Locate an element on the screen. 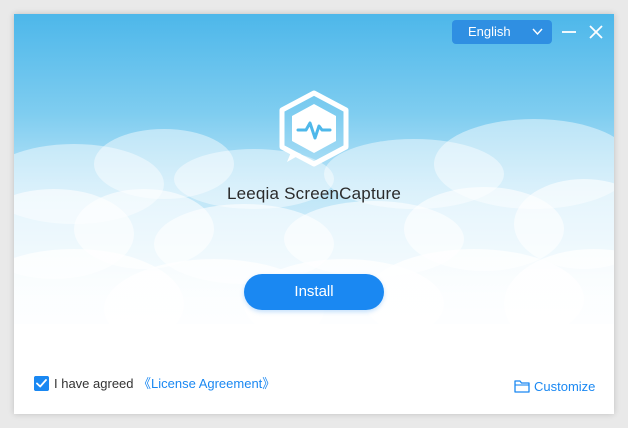 This screenshot has height=428, width=628. app-name-title: Leeqia ScreenCapture is located at coordinates (314, 193).